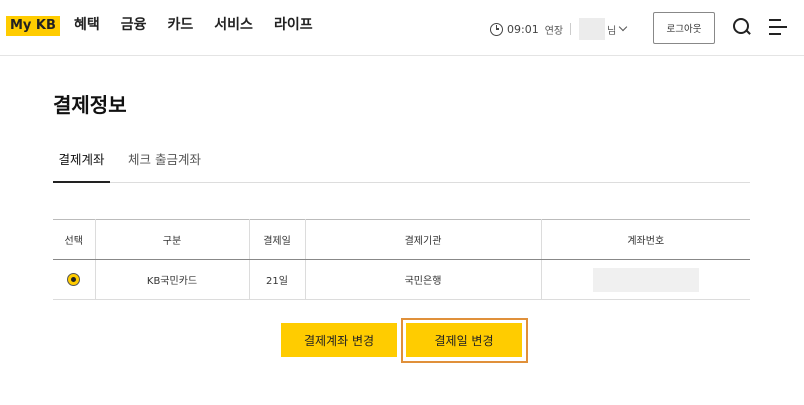  I want to click on column-header-account-number: 계좌번호, so click(645, 239).